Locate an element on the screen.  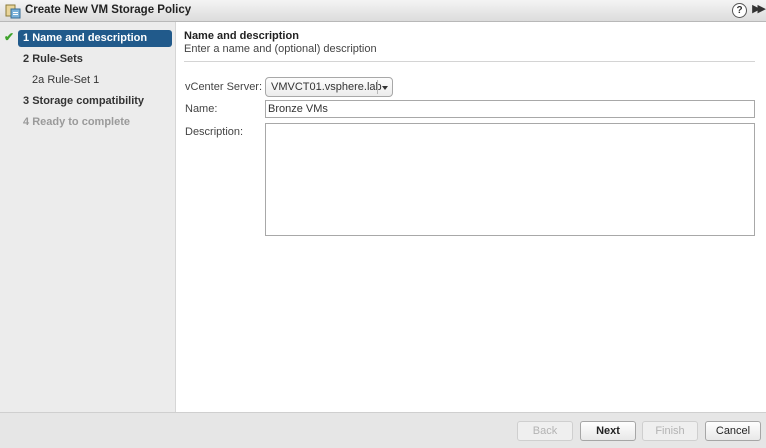
description-label: Description: is located at coordinates (214, 132).